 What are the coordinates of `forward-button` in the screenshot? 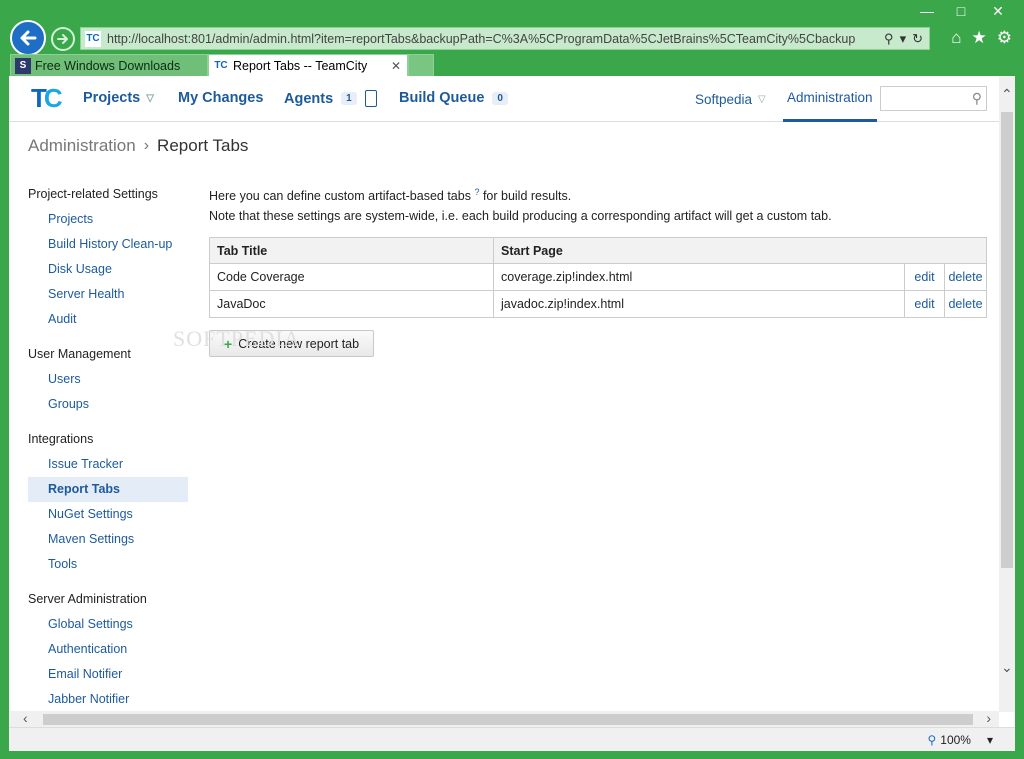 It's located at (63, 39).